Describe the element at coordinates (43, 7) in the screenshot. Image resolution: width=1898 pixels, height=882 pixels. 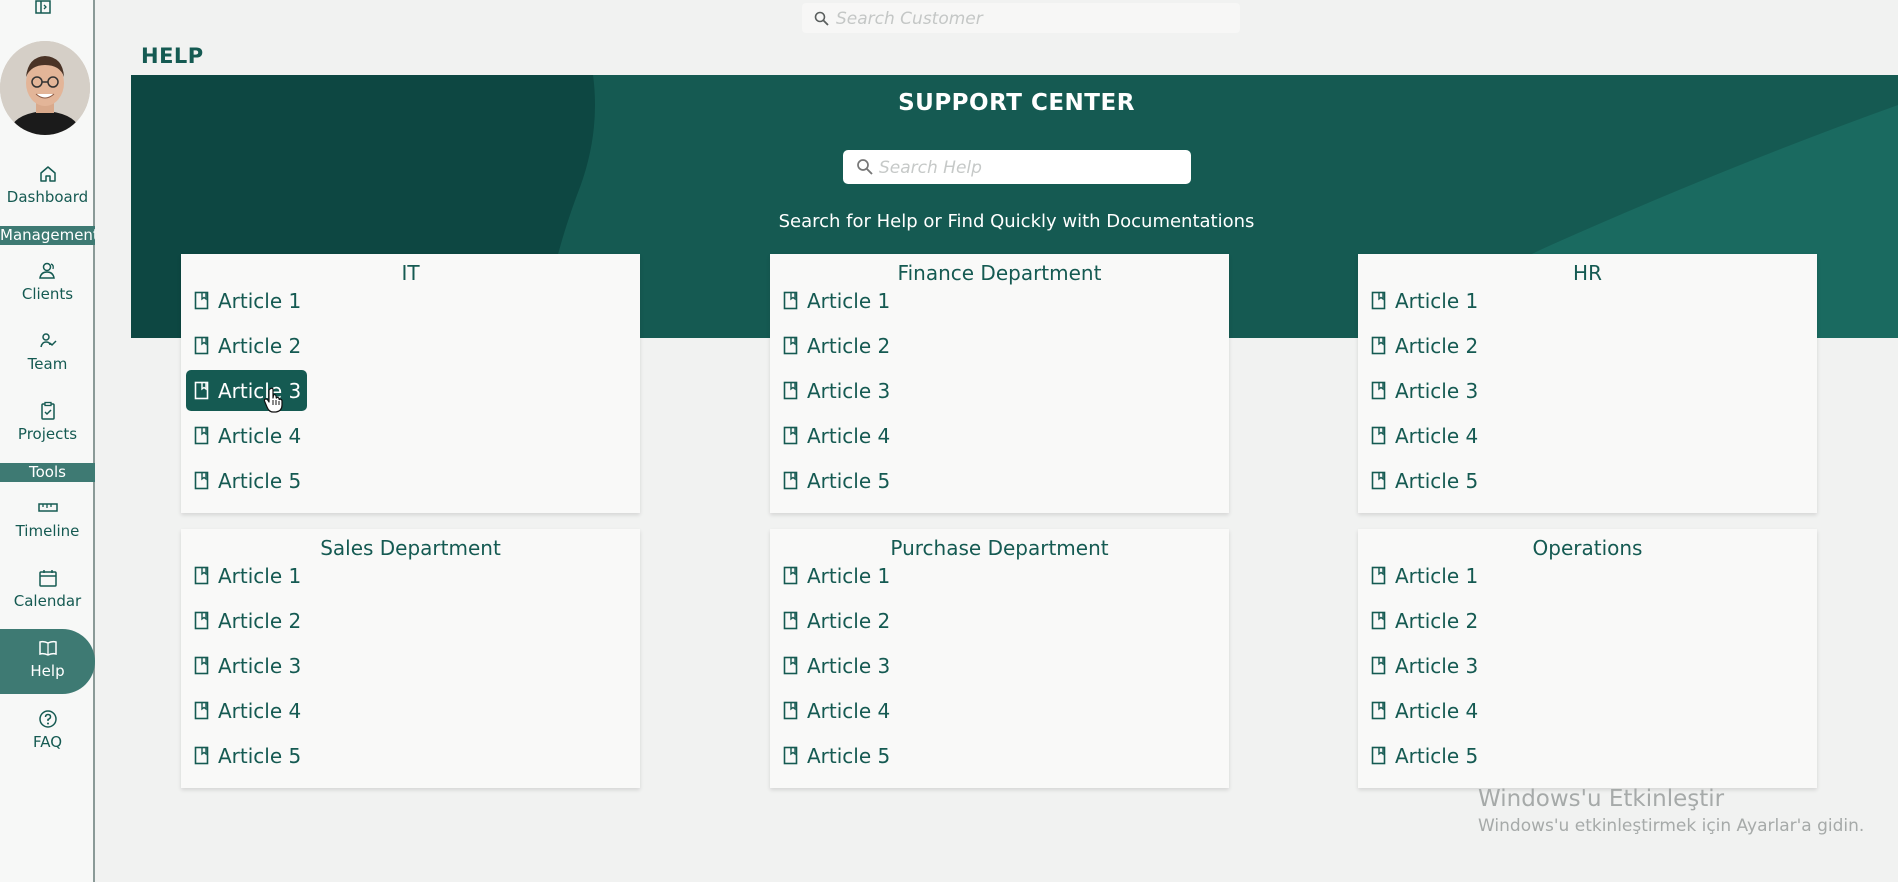
I see `sidebar-toggle-icon` at that location.